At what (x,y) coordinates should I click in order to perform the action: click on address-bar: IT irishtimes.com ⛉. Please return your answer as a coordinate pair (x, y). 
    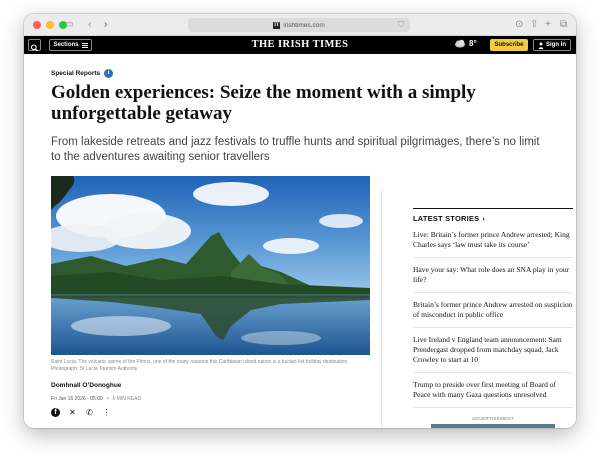
    Looking at the image, I should click on (299, 25).